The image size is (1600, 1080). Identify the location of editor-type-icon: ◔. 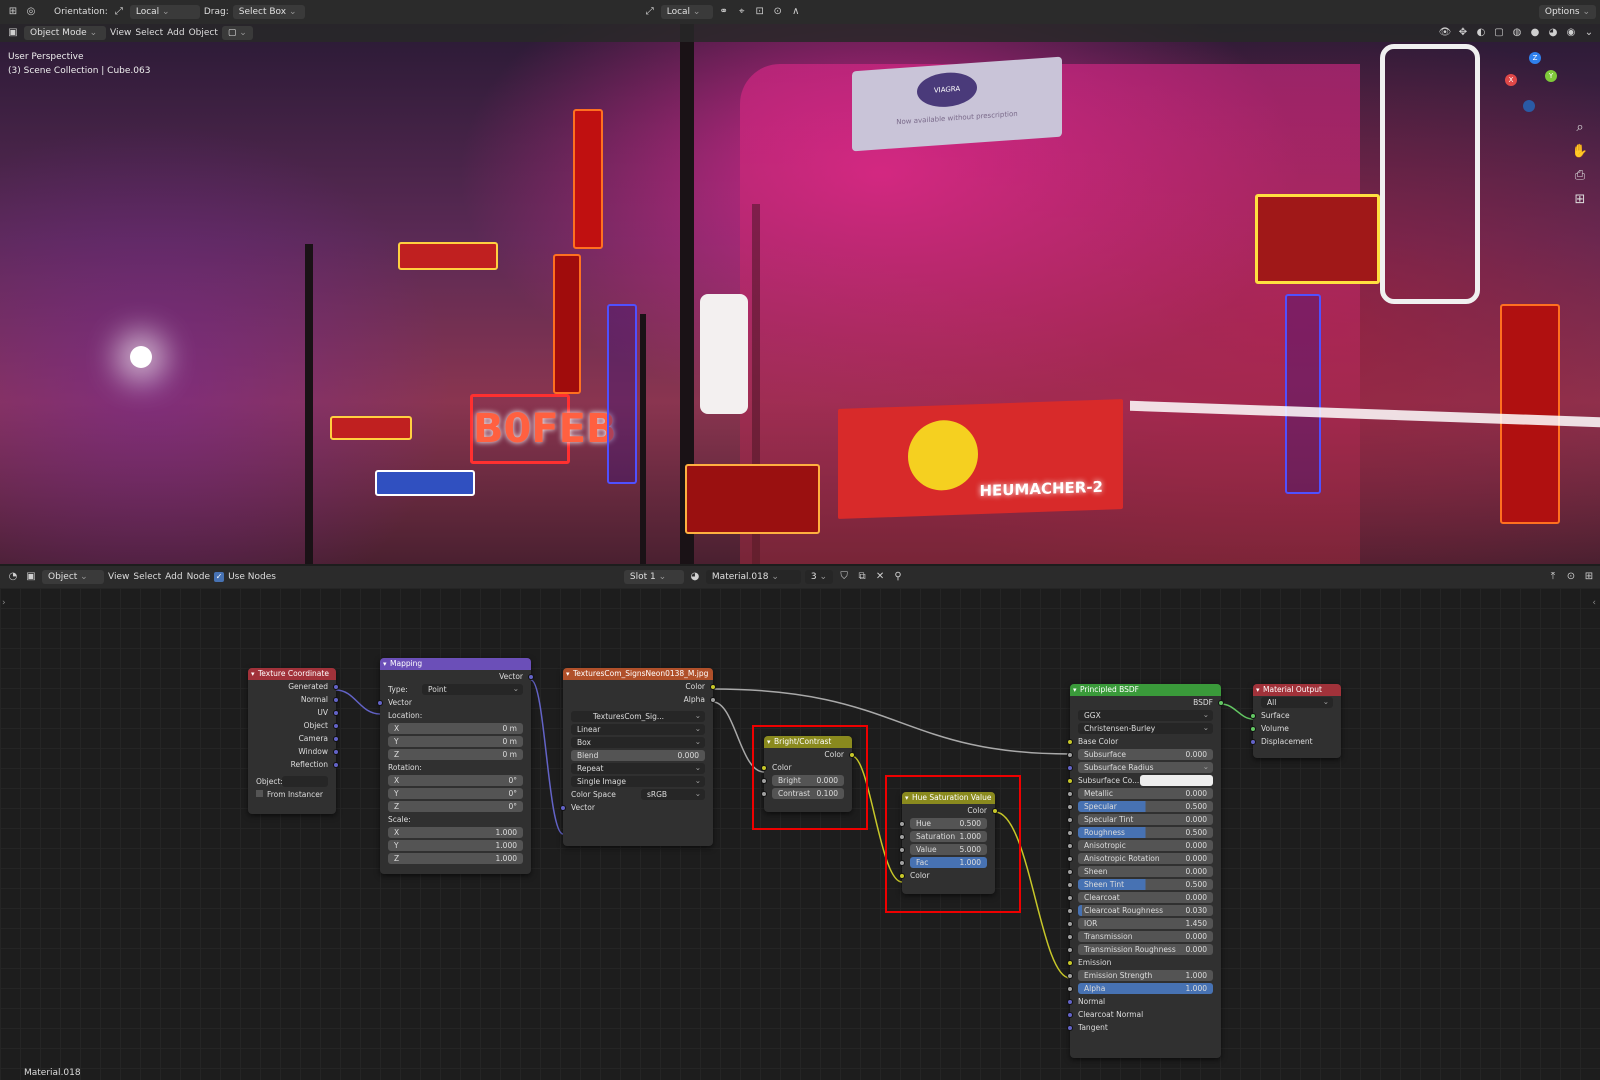
(13, 577).